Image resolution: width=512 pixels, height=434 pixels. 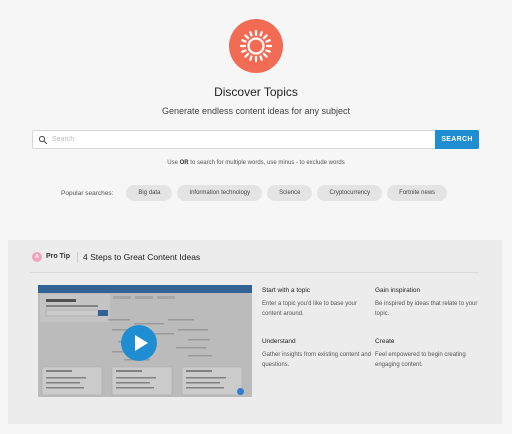 What do you see at coordinates (184, 163) in the screenshot?
I see `hint-or-keyword: OR` at bounding box center [184, 163].